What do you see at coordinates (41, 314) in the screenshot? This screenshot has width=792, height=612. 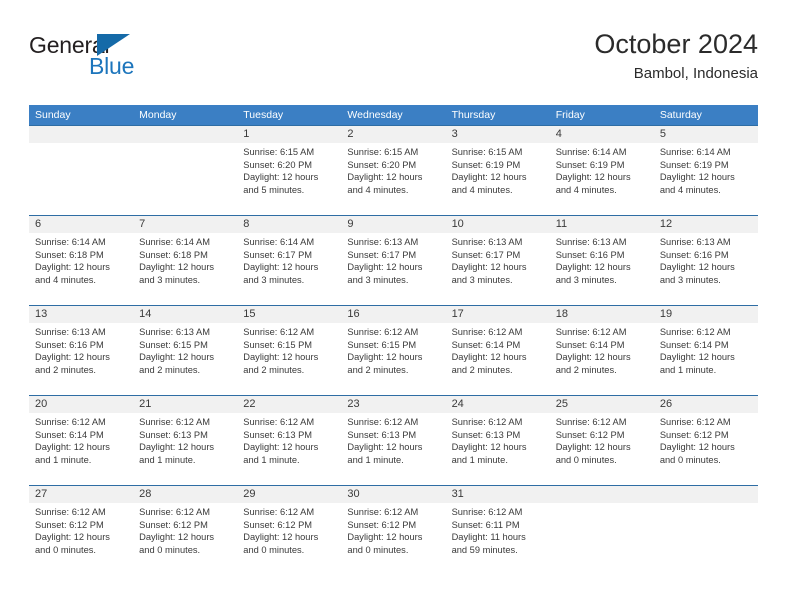 I see `day-number: 13` at bounding box center [41, 314].